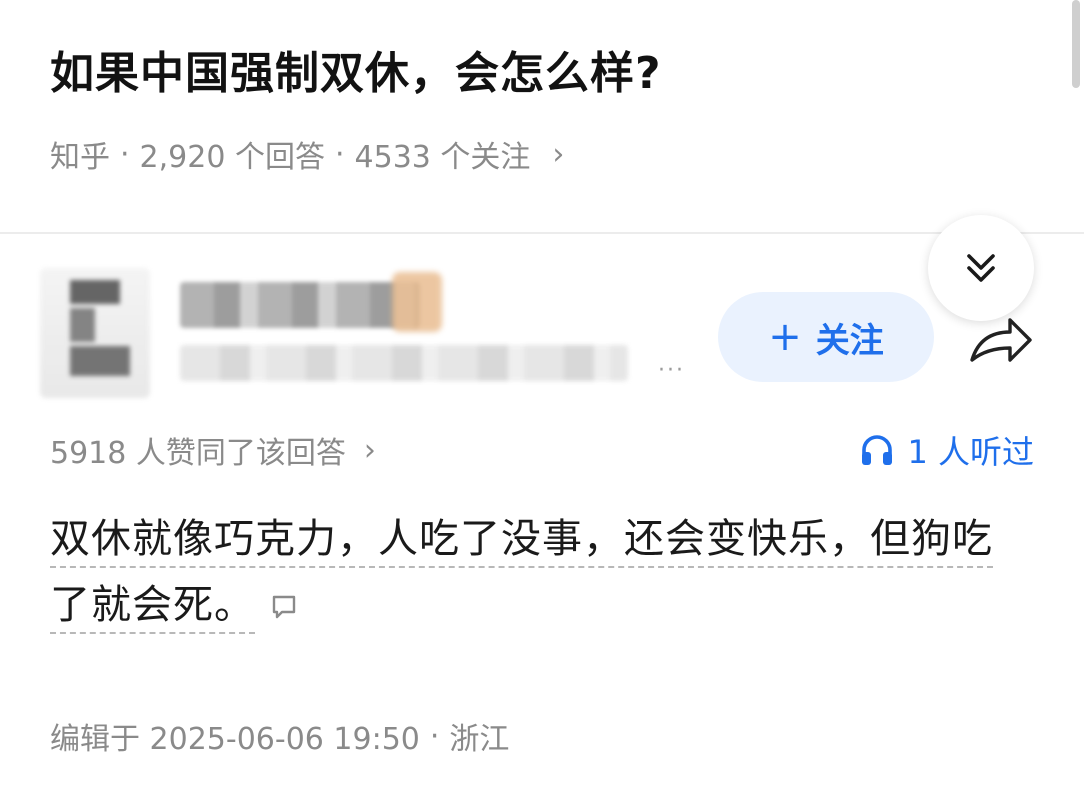 The image size is (1084, 793). What do you see at coordinates (442, 157) in the screenshot?
I see `followers-count: 4533 个关注` at bounding box center [442, 157].